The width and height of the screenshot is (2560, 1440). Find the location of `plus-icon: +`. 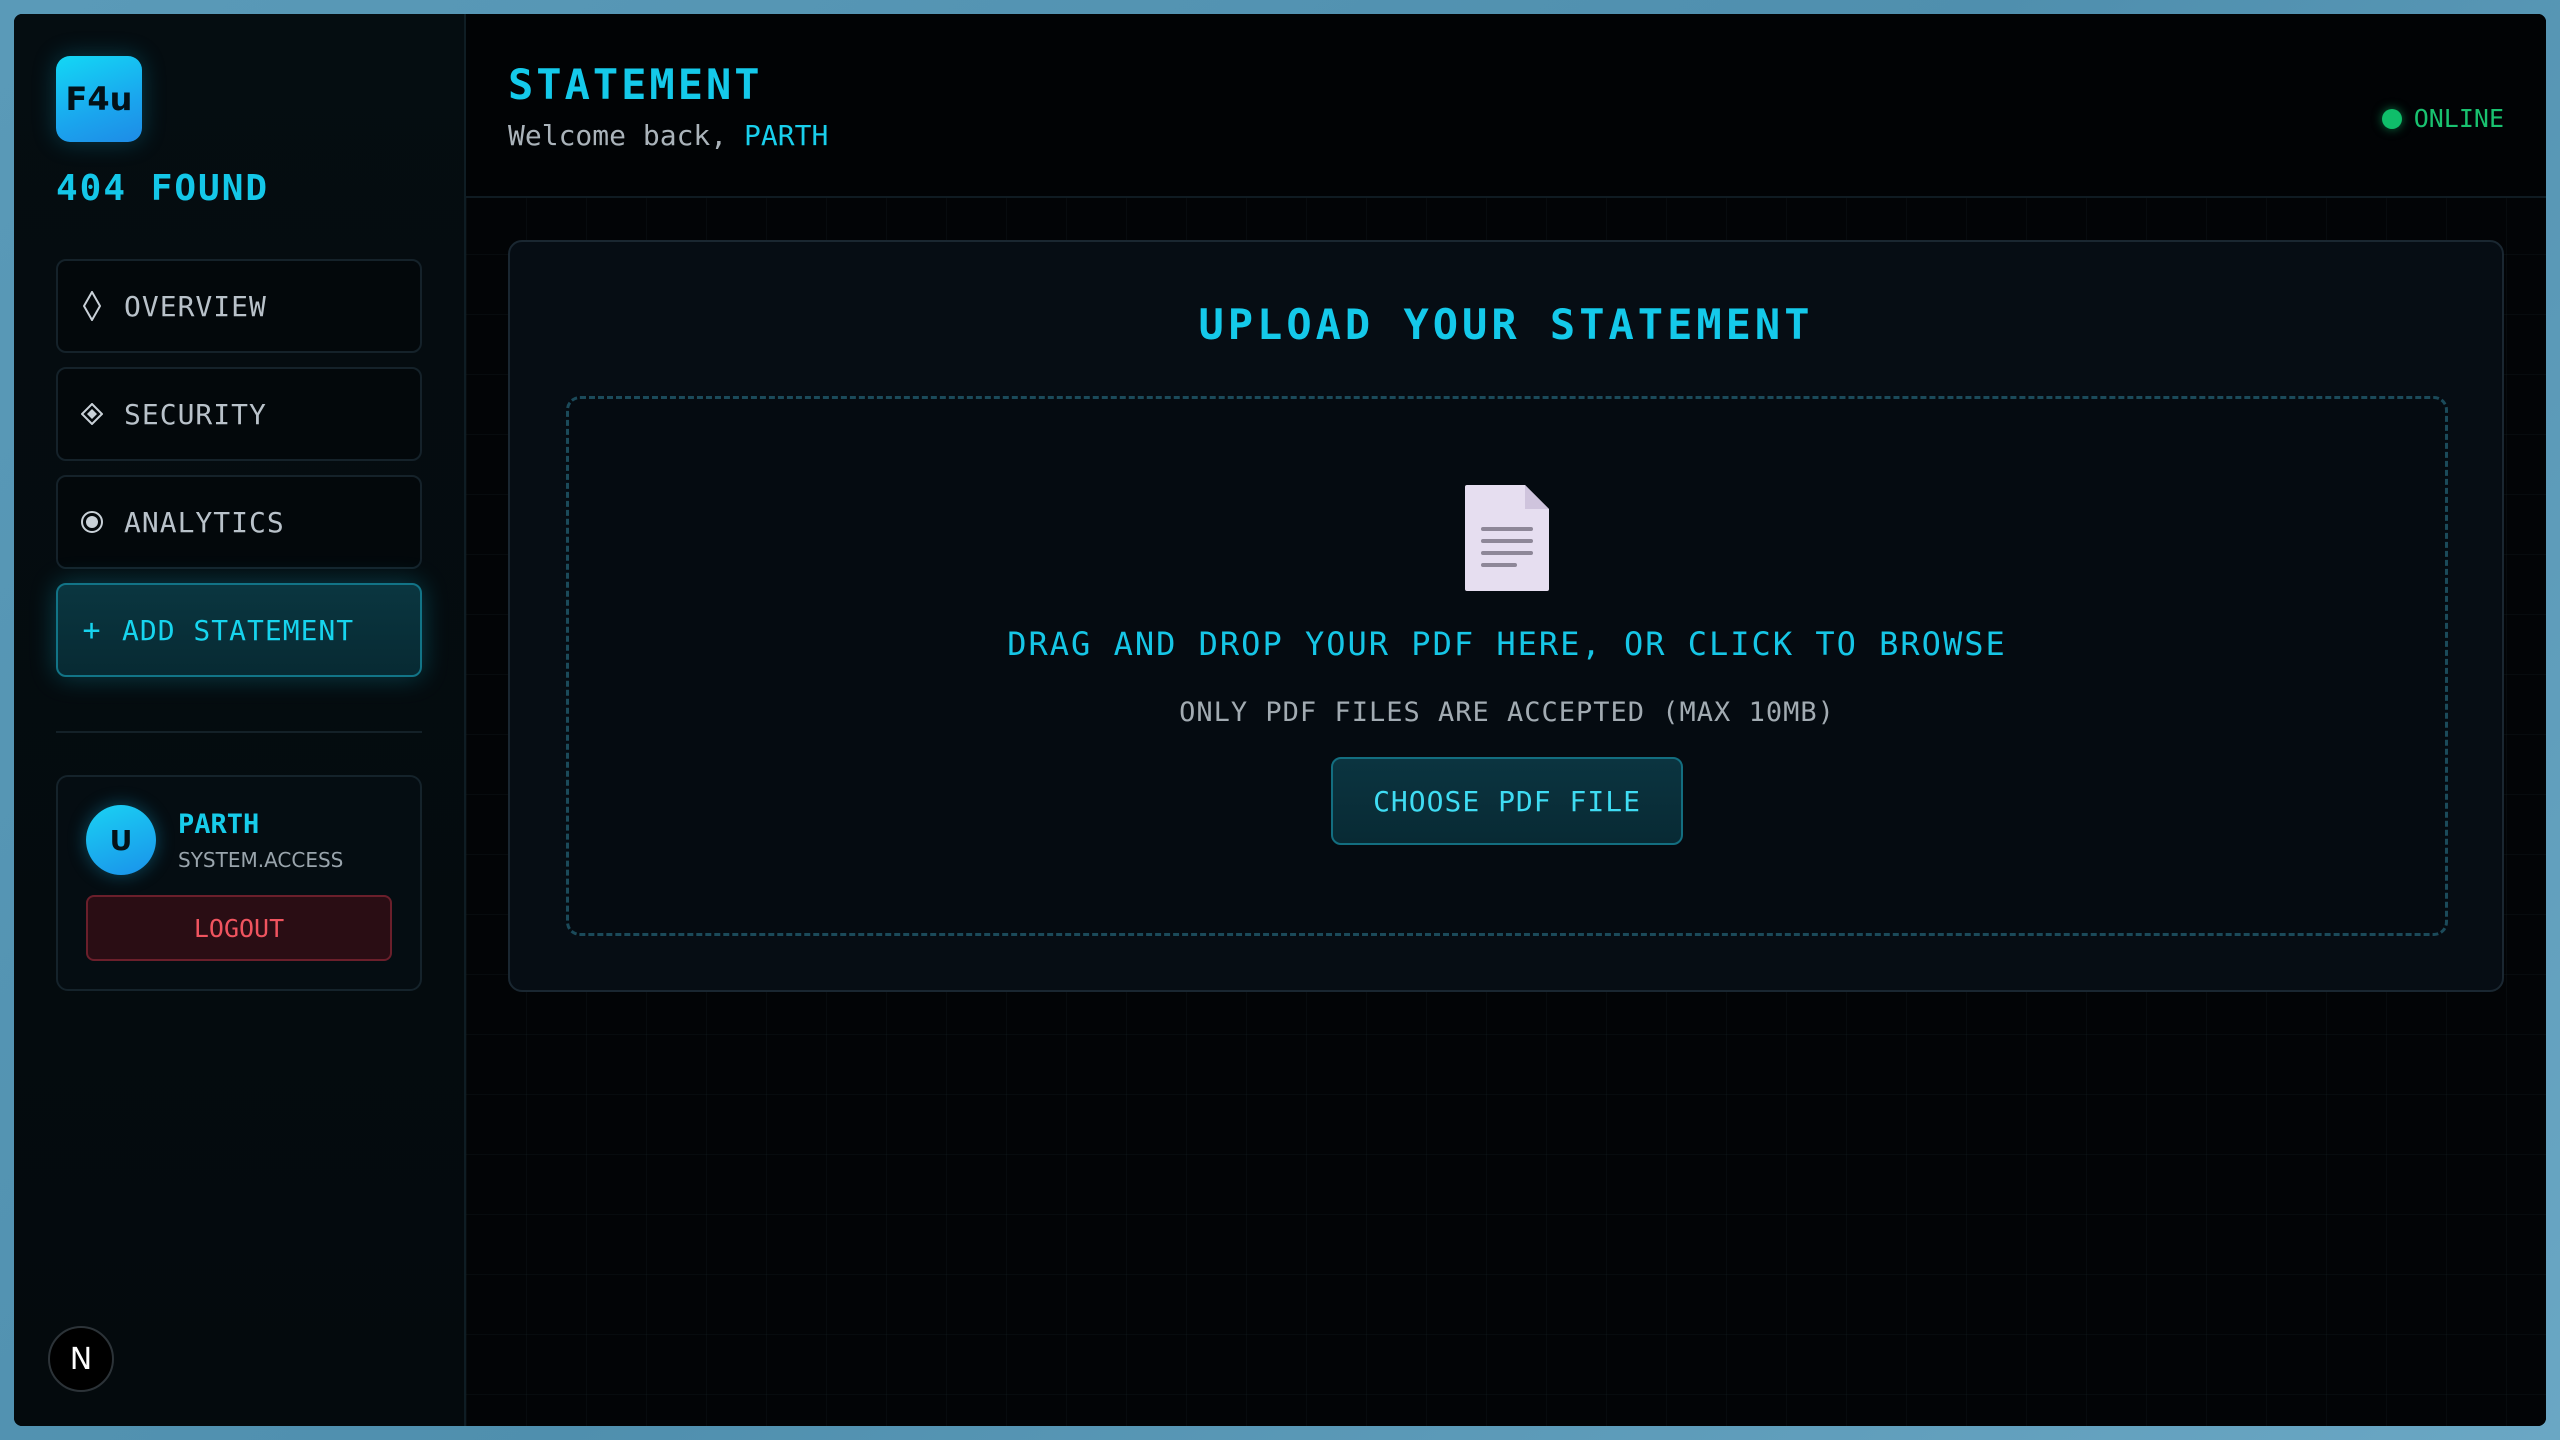

plus-icon: + is located at coordinates (92, 630).